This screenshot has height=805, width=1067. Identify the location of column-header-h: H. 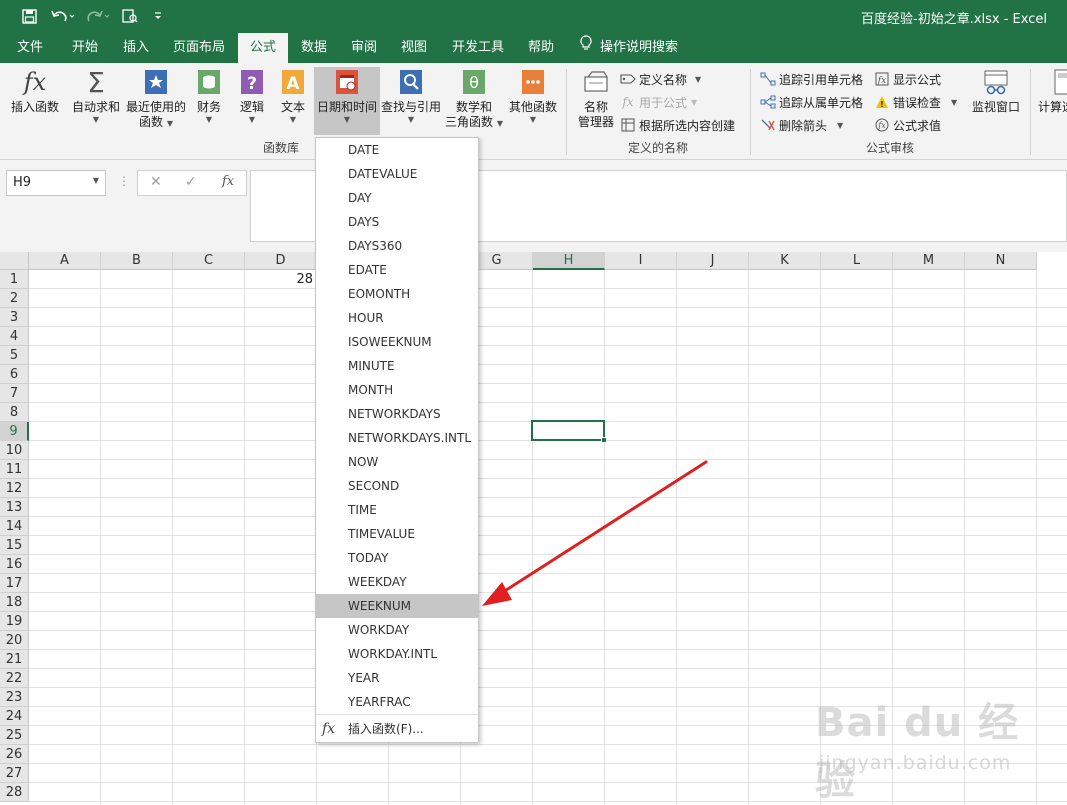
(569, 261).